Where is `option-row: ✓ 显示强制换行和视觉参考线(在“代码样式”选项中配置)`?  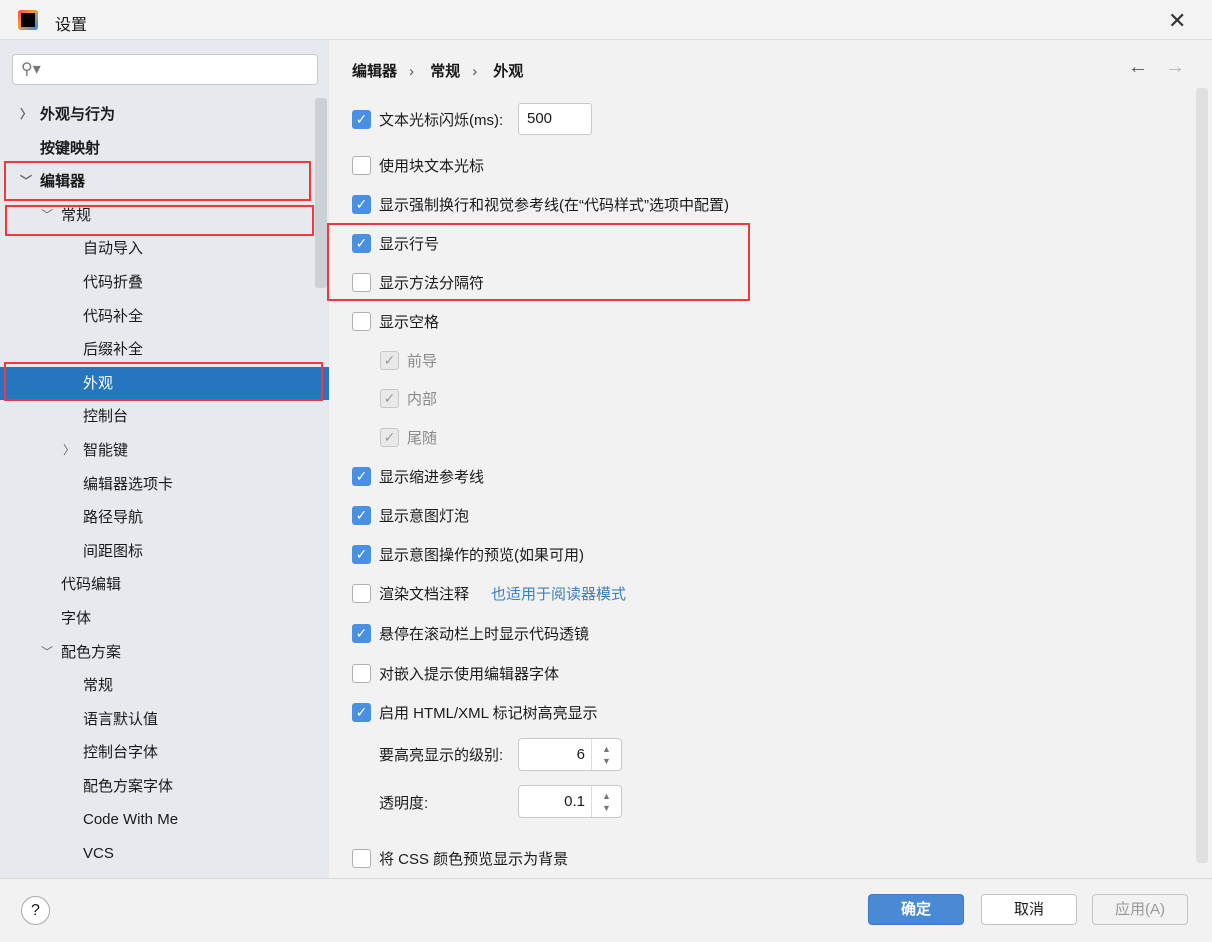
option-row: ✓ 显示强制换行和视觉参考线(在“代码样式”选项中配置) is located at coordinates (540, 204).